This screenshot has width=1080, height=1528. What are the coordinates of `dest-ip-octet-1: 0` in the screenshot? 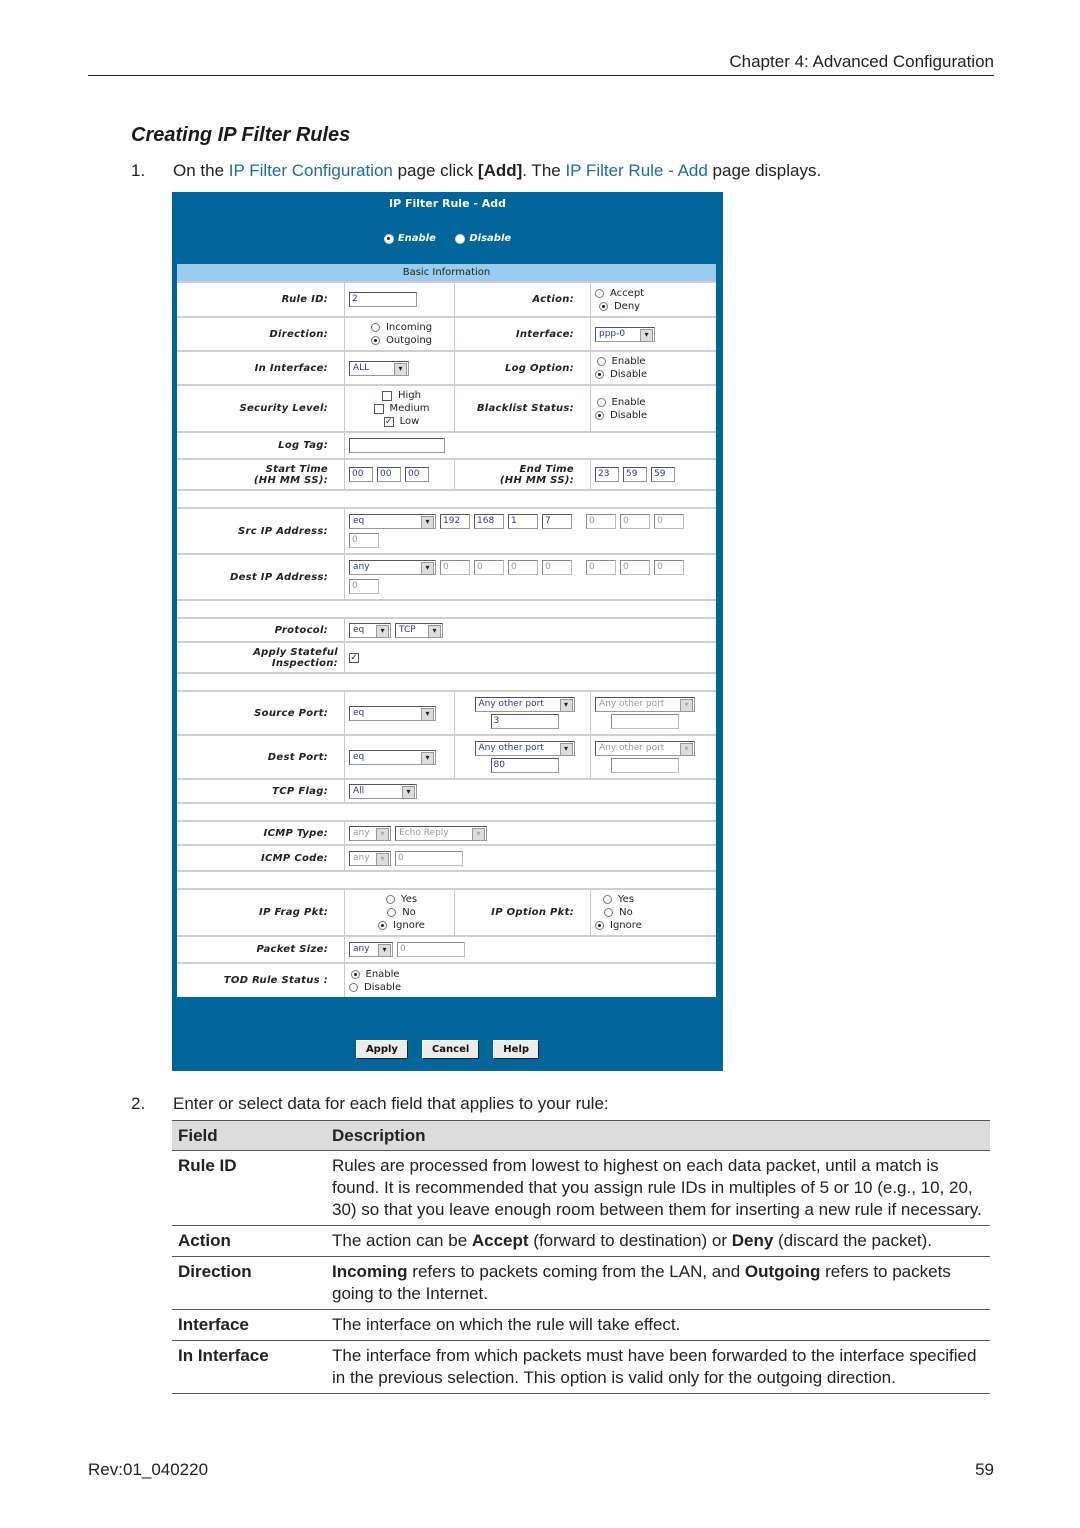 It's located at (455, 567).